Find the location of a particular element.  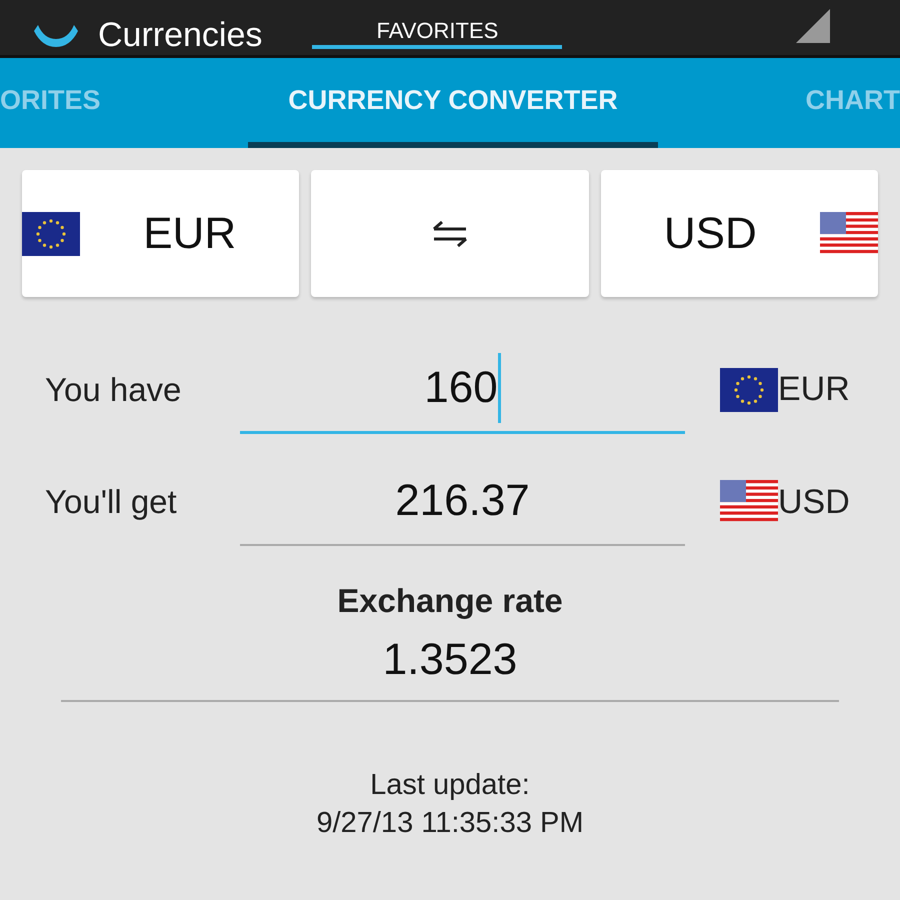

exchange-rate-field: 1.3523 is located at coordinates (450, 661).